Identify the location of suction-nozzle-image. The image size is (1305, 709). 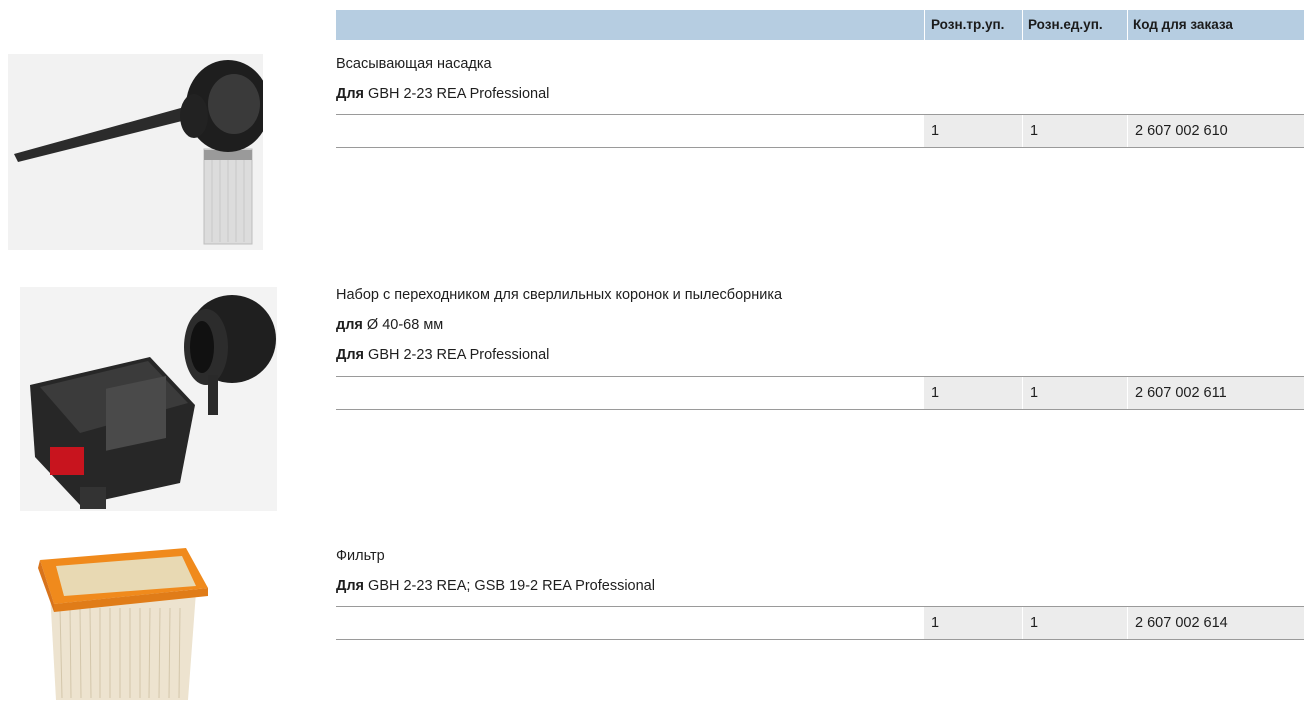
(135, 152).